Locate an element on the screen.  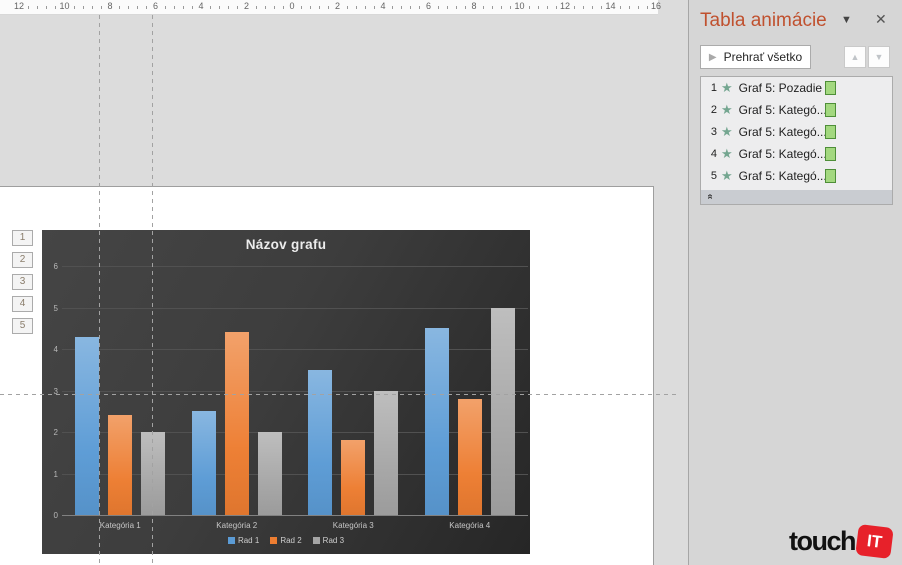
bar-rad1-cat3 is located at coordinates (320, 442).